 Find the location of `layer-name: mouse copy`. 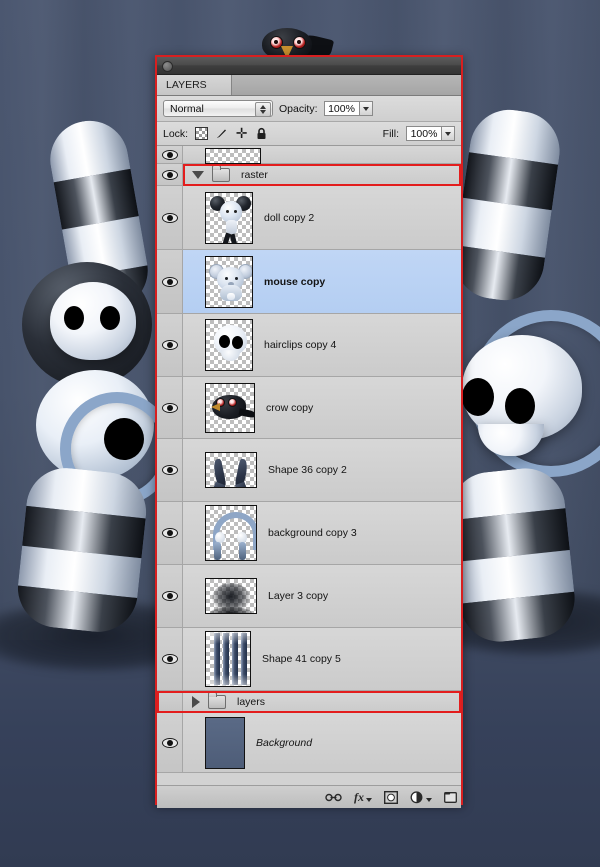

layer-name: mouse copy is located at coordinates (295, 281).